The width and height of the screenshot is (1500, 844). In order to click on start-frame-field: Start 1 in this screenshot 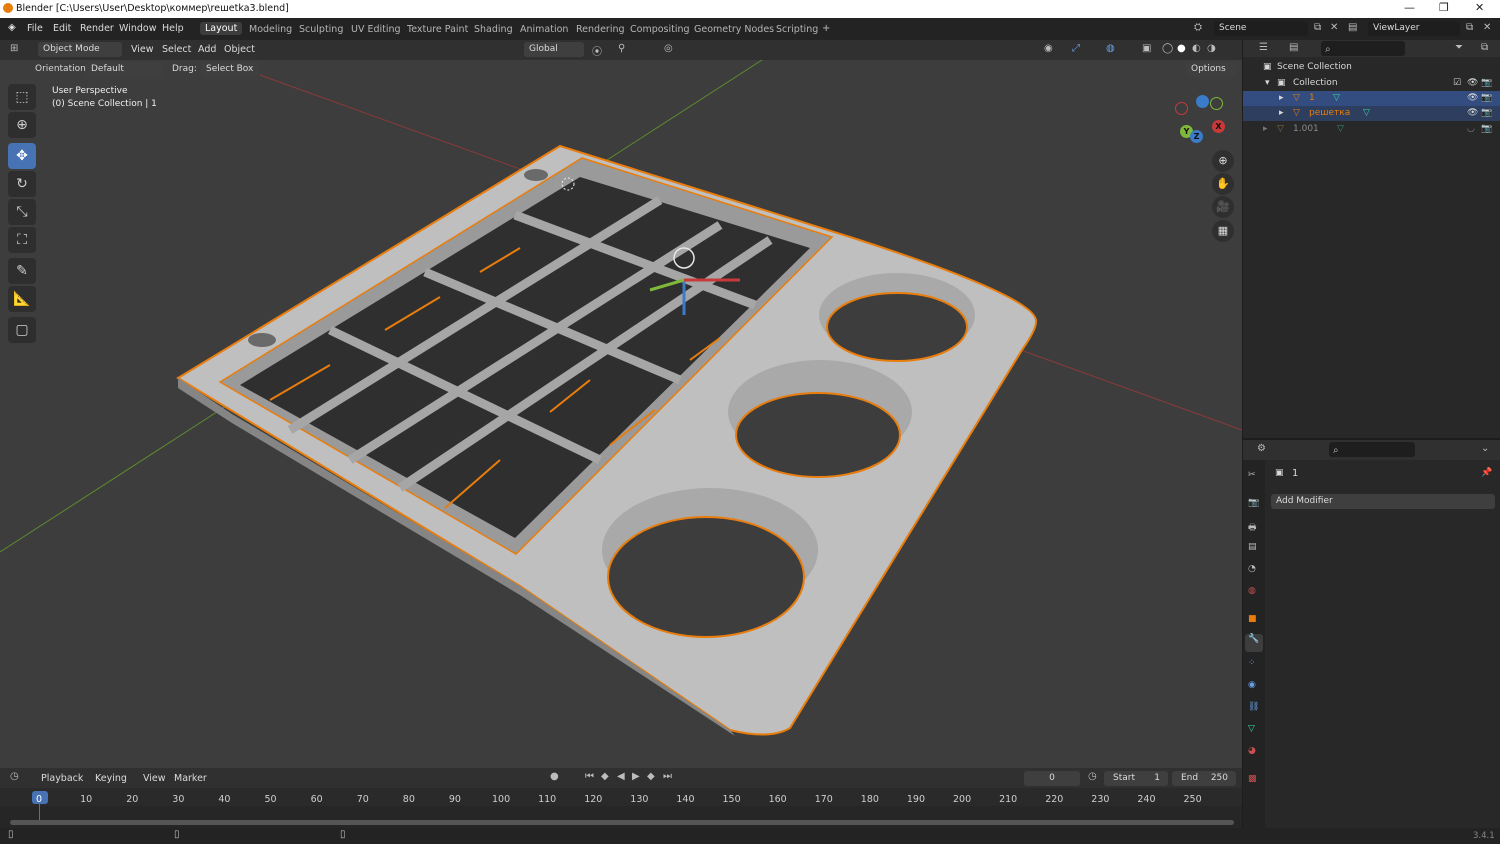, I will do `click(1136, 778)`.